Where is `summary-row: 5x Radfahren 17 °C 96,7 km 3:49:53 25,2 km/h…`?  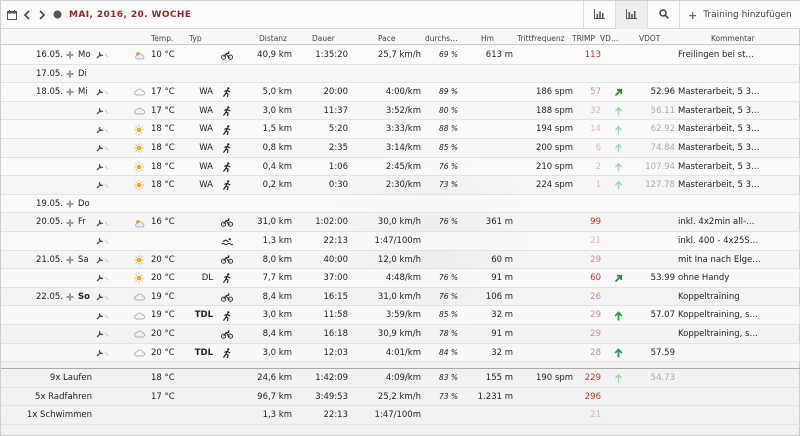 summary-row: 5x Radfahren 17 °C 96,7 km 3:49:53 25,2 km/h… is located at coordinates (400, 397).